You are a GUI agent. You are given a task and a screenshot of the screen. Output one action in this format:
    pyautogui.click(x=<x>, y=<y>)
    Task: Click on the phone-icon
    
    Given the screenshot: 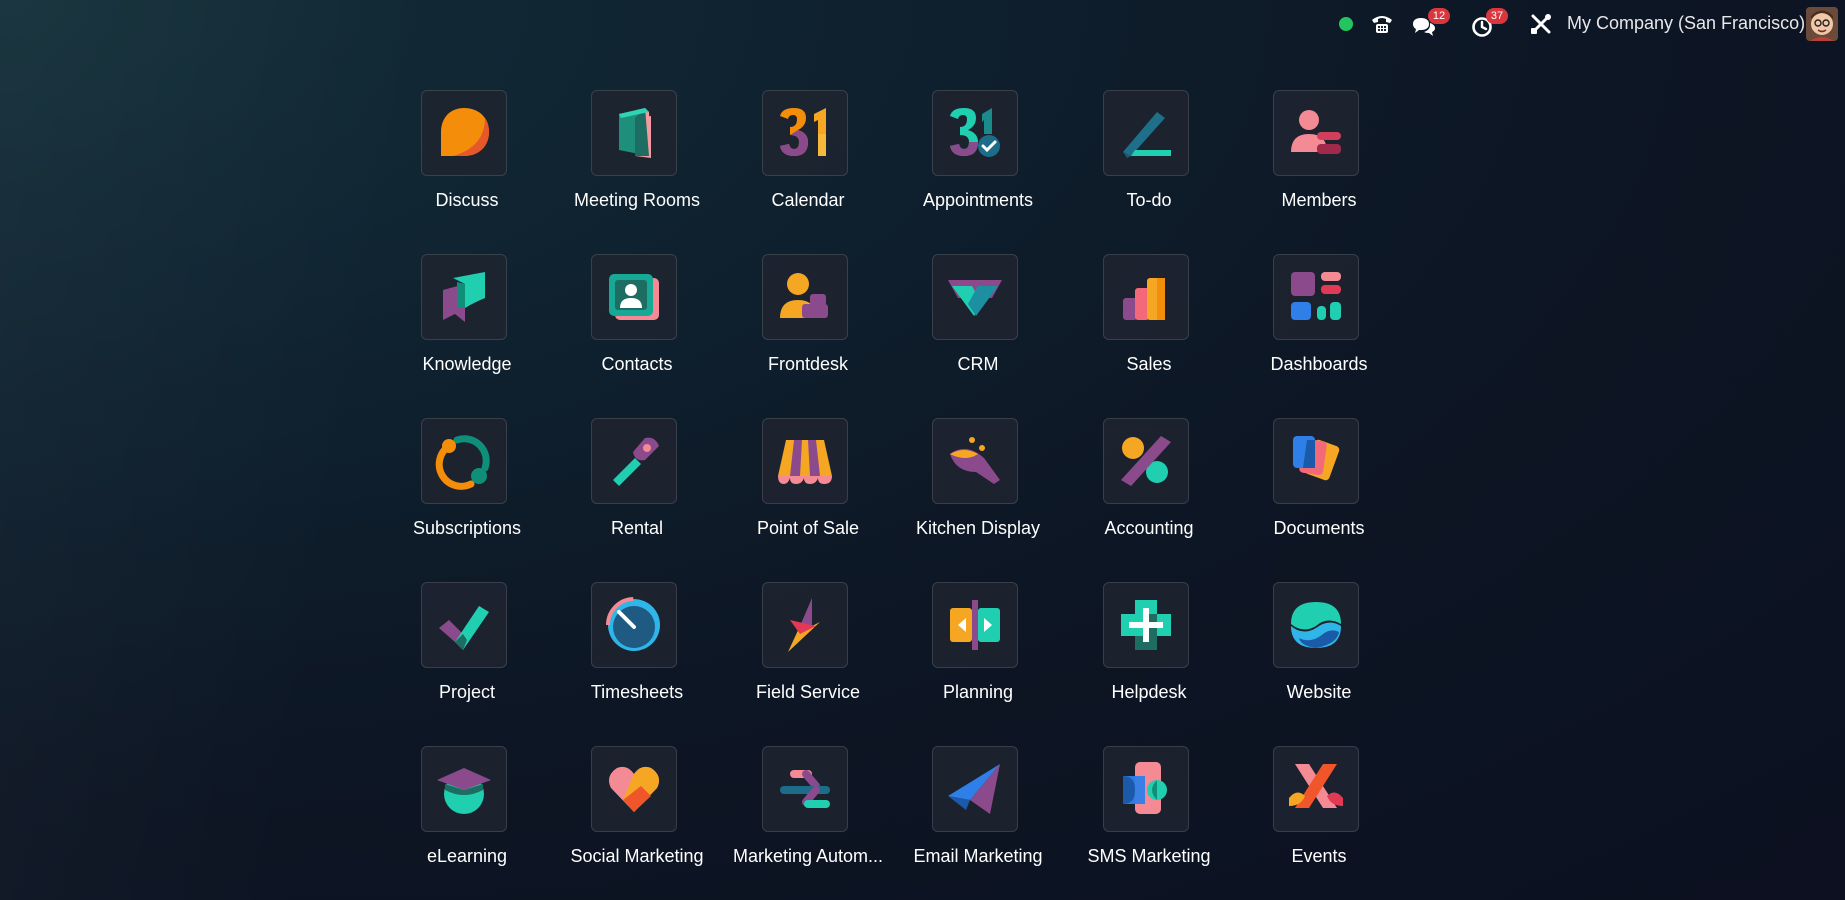 What is the action you would take?
    pyautogui.click(x=1382, y=24)
    